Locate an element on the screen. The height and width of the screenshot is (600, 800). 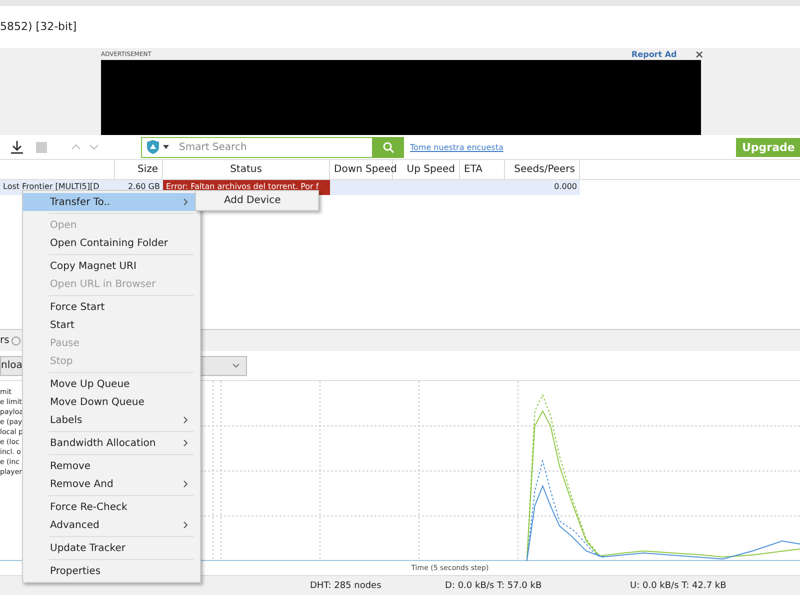
column-header: Size is located at coordinates (139, 169).